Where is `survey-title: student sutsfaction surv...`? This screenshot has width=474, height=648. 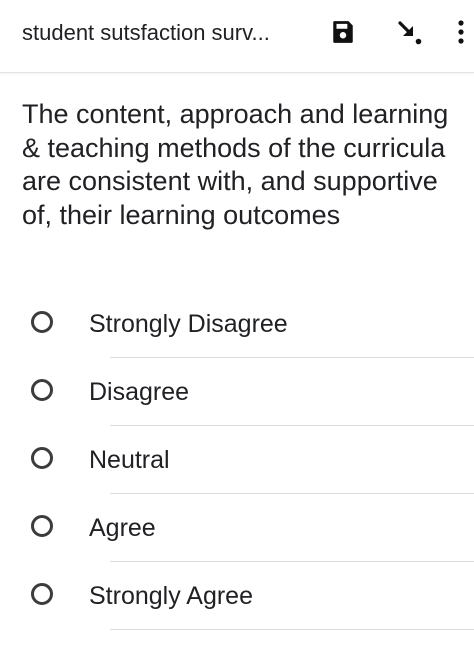 survey-title: student sutsfaction surv... is located at coordinates (146, 32).